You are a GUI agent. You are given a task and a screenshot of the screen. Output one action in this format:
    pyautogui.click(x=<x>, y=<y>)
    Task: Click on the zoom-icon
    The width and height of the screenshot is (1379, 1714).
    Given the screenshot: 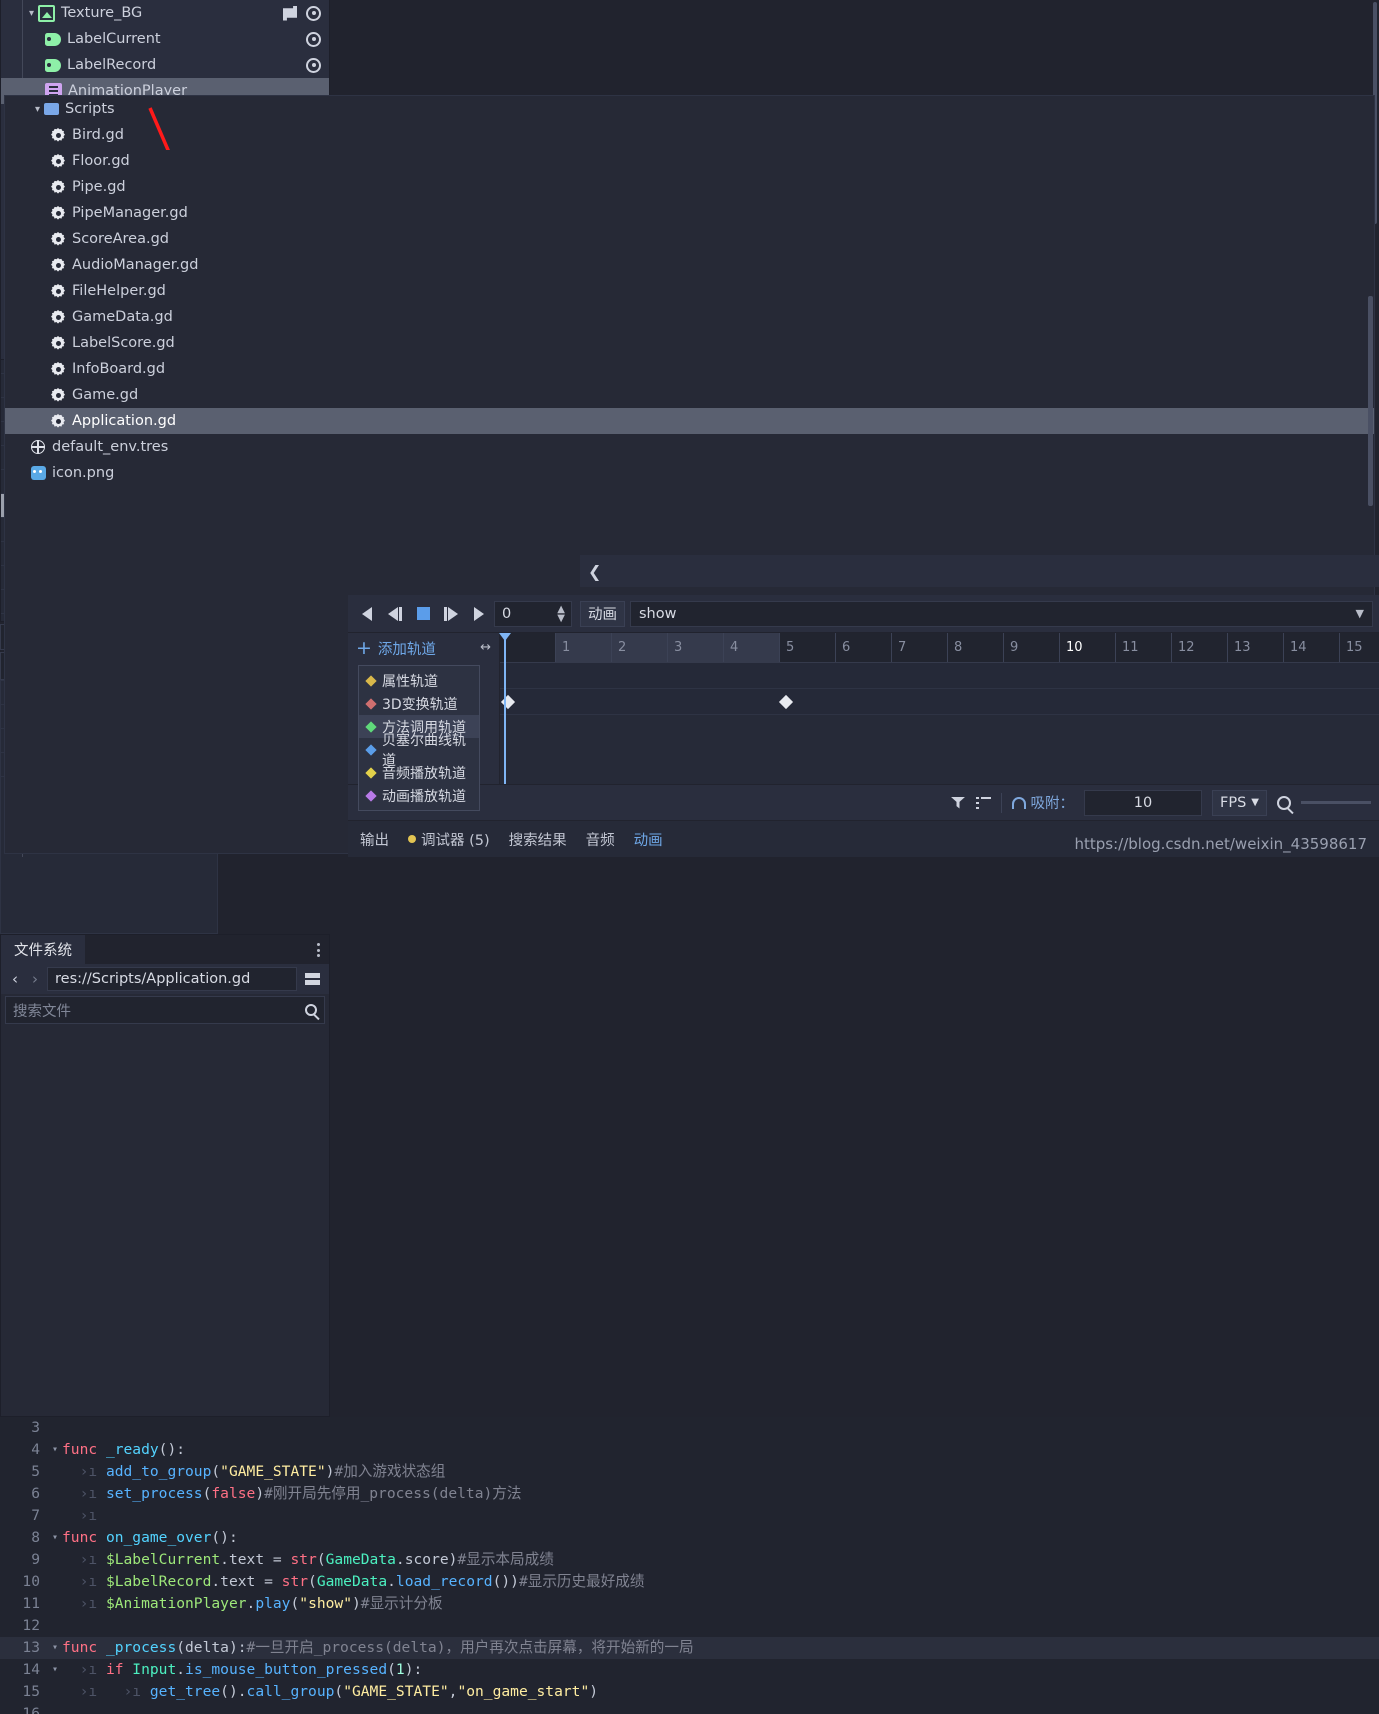 What is the action you would take?
    pyautogui.click(x=1284, y=802)
    